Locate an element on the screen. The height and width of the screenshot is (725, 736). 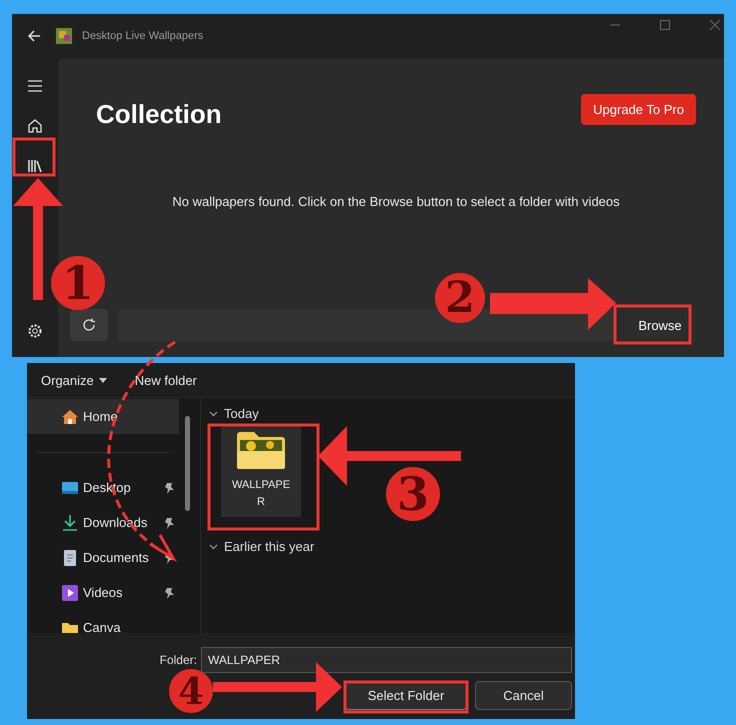
library-icon is located at coordinates (35, 166).